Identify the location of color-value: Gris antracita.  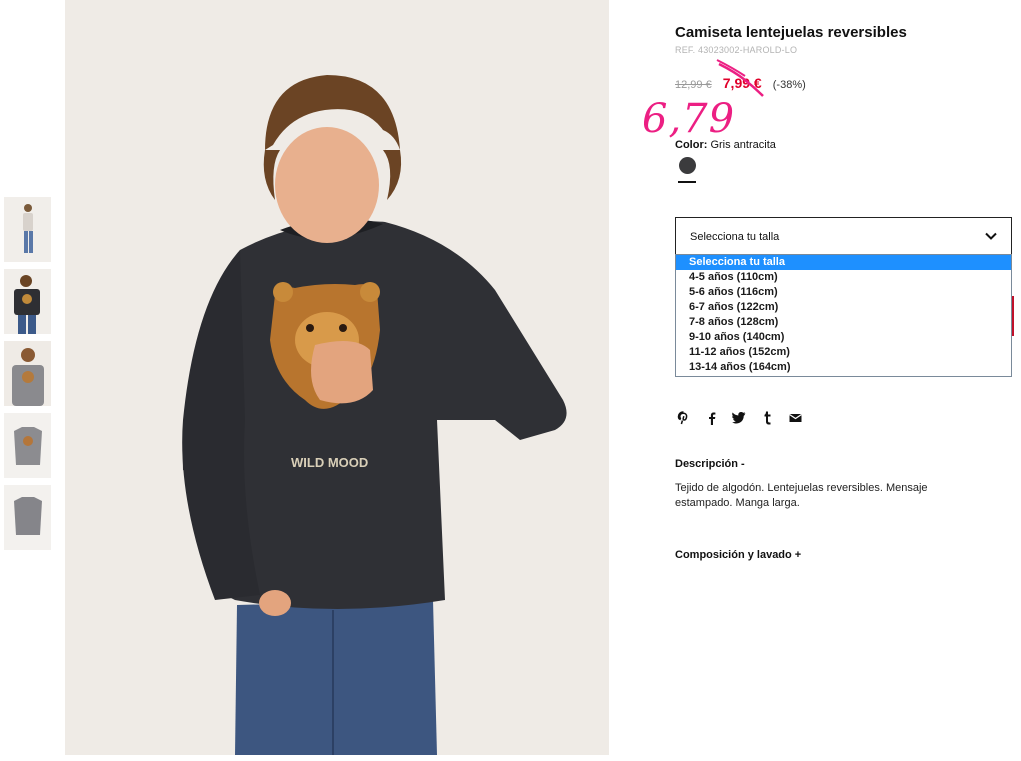
(743, 145).